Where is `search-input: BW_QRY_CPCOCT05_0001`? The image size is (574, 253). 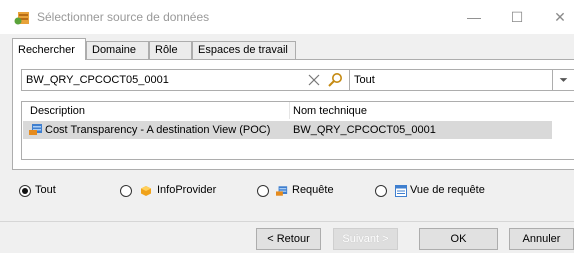 search-input: BW_QRY_CPCOCT05_0001 is located at coordinates (159, 80).